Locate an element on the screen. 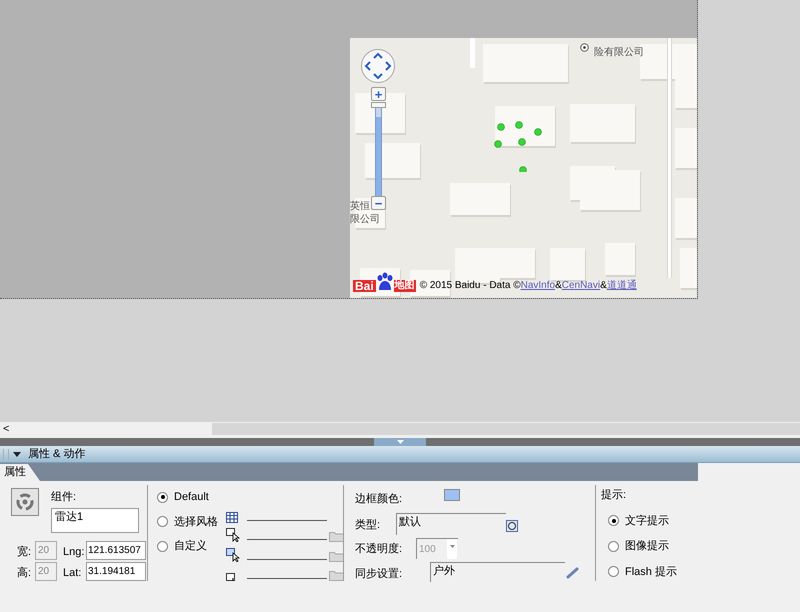 This screenshot has width=800, height=612. calendar-icon is located at coordinates (232, 516).